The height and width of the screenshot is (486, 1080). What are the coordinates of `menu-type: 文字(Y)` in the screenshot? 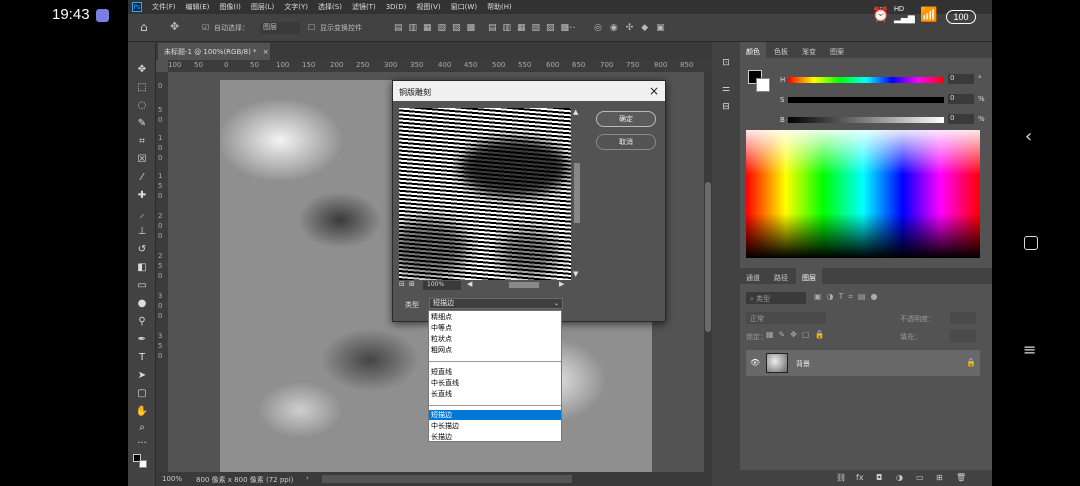 It's located at (296, 7).